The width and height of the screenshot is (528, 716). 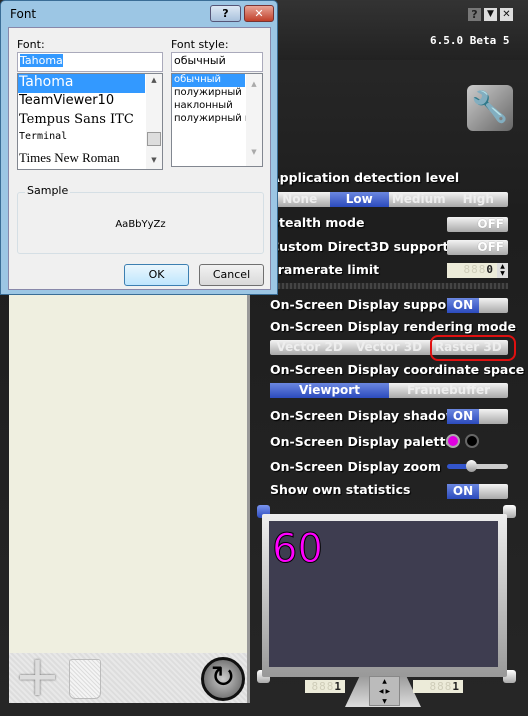 I want to click on font-item: Tahoma, so click(x=81, y=83).